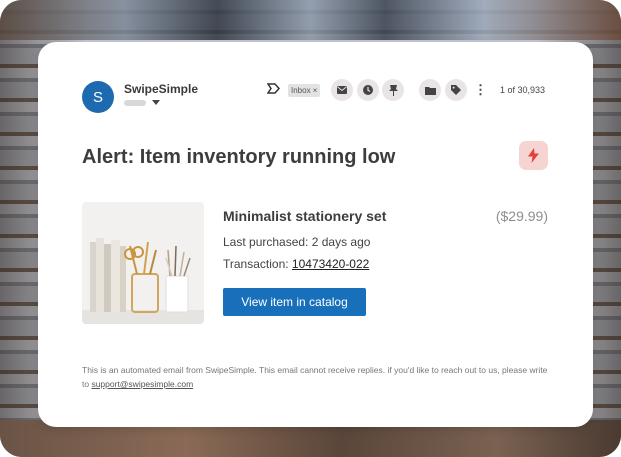  I want to click on view-item-button: View item in catalog, so click(294, 302).